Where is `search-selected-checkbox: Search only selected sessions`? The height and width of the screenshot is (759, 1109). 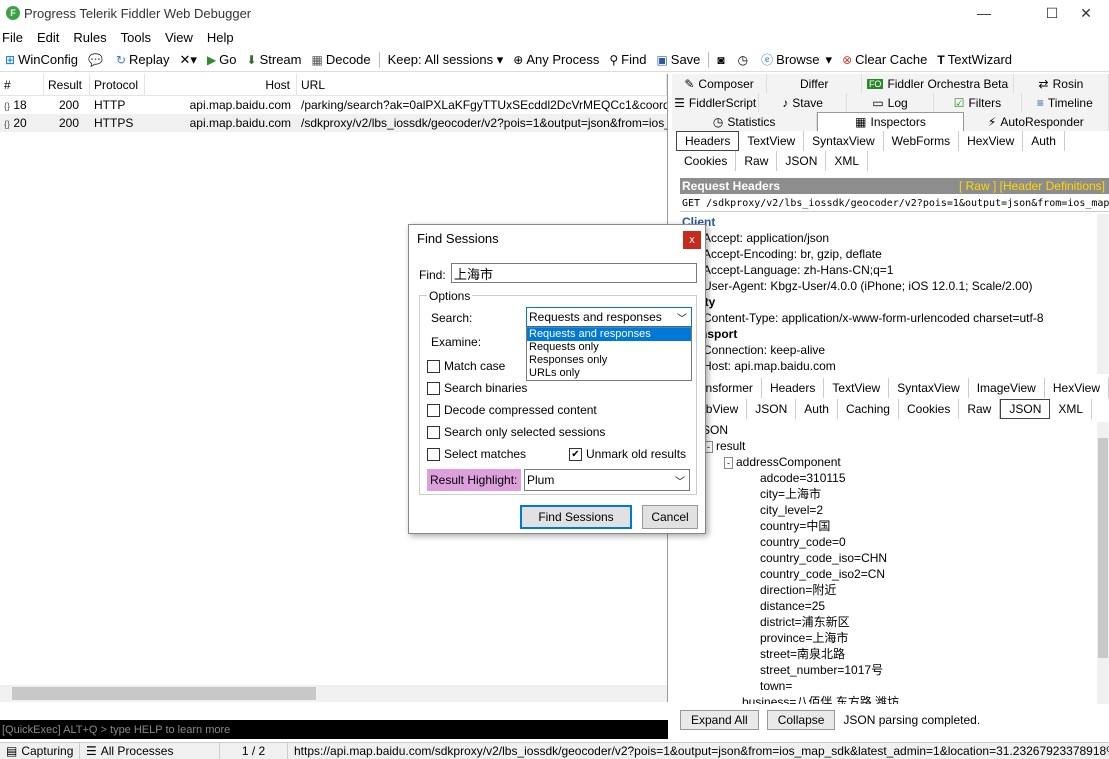 search-selected-checkbox: Search only selected sessions is located at coordinates (516, 432).